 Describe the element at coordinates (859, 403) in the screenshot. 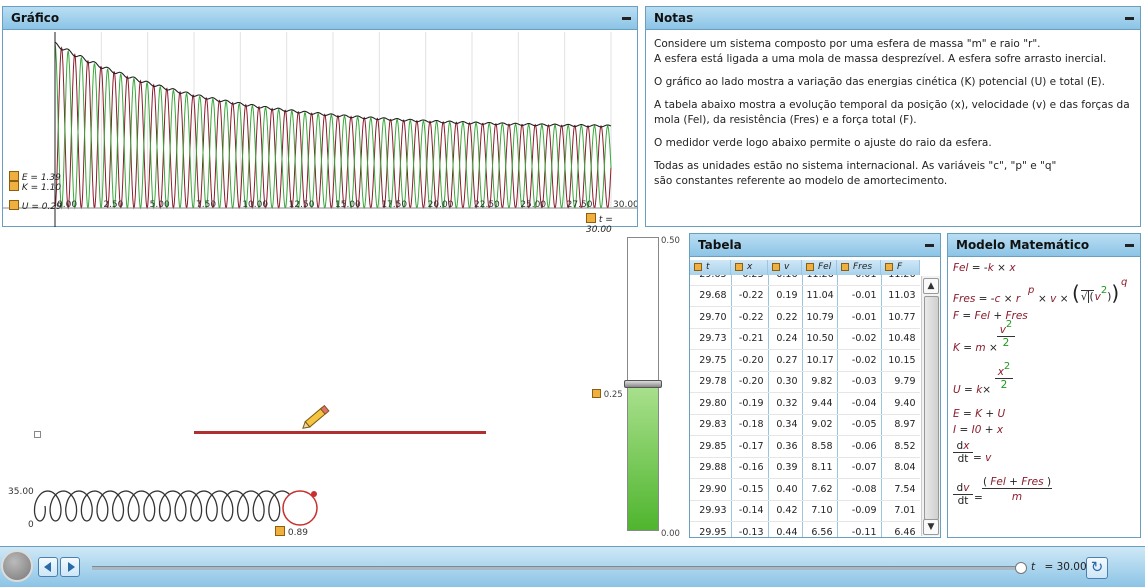

I see `table-cell: -0.04` at that location.